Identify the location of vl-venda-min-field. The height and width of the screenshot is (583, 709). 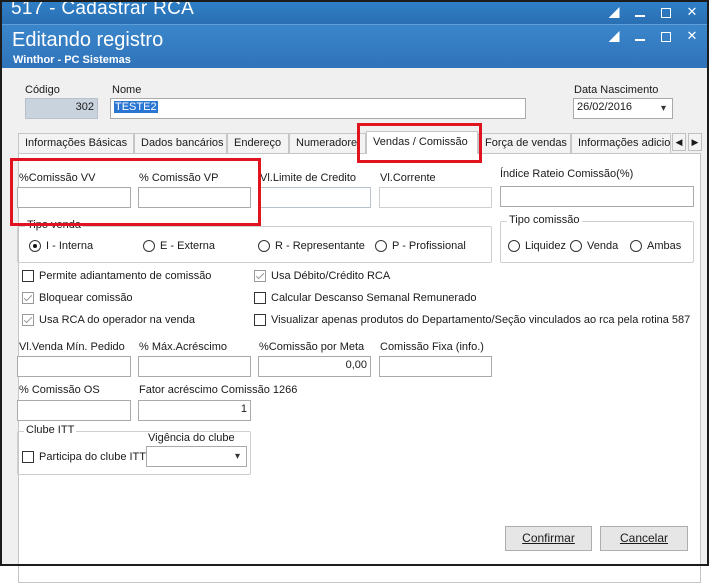
(74, 366).